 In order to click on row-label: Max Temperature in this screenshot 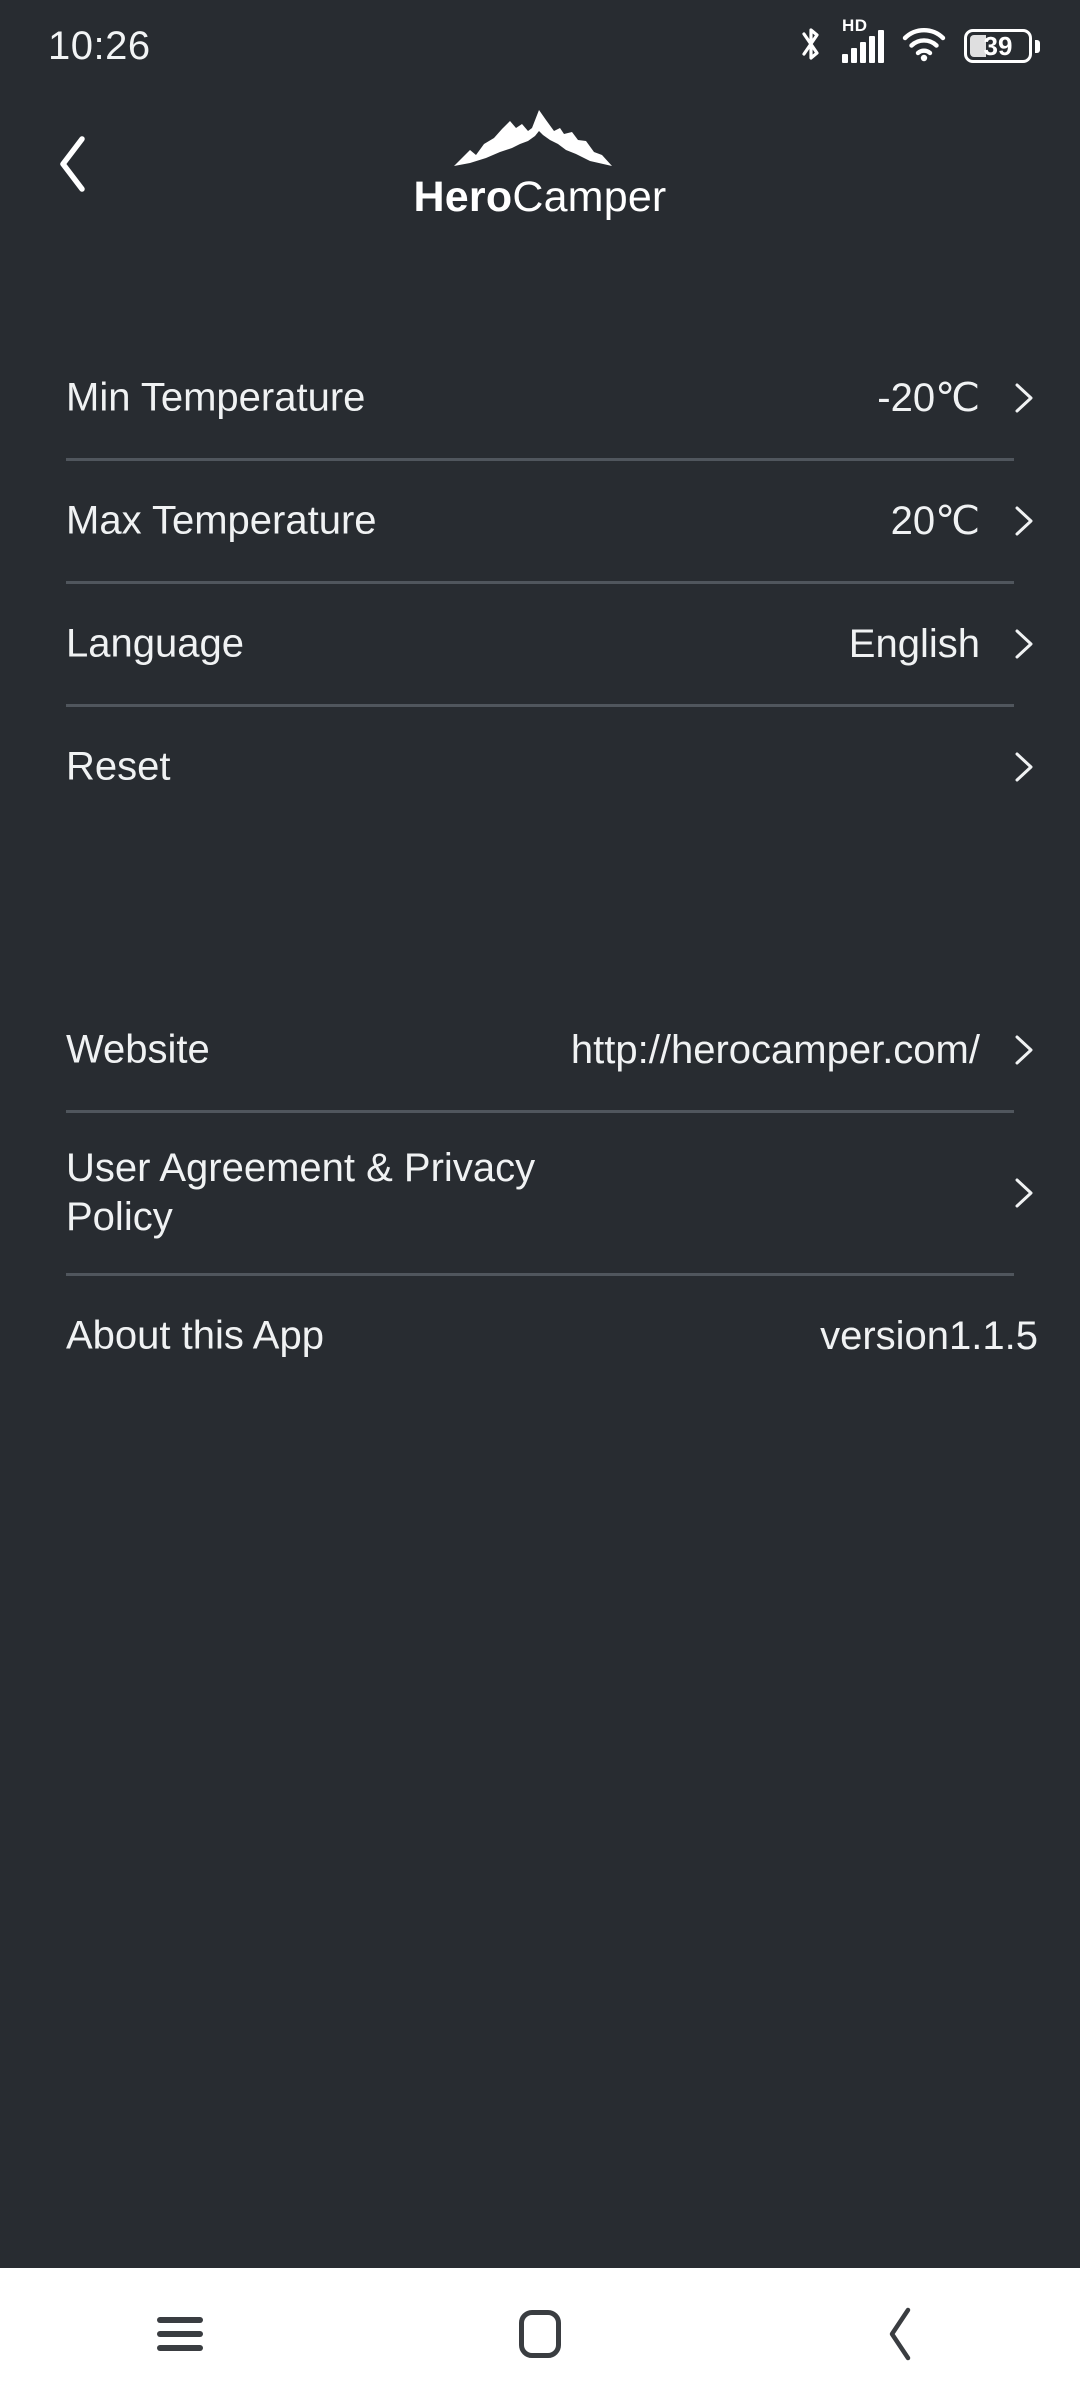, I will do `click(221, 520)`.